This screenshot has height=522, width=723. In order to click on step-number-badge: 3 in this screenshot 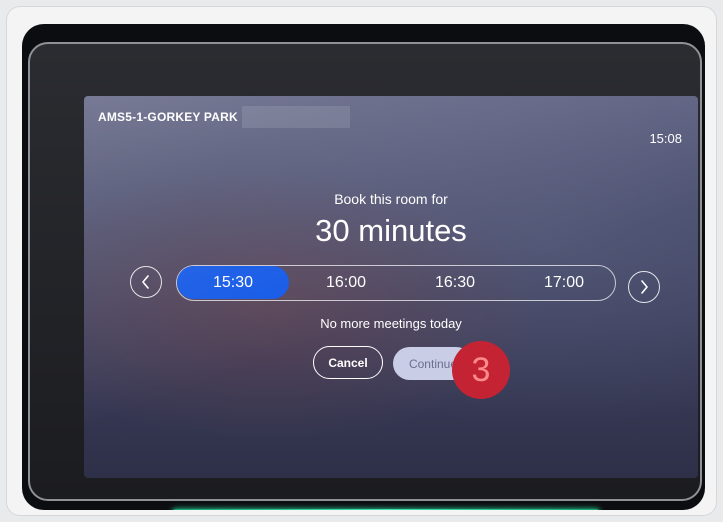, I will do `click(481, 370)`.